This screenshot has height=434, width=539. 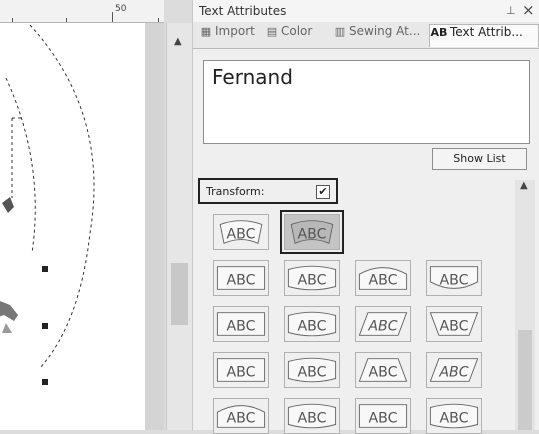 I want to click on text-input: Fernand, so click(x=366, y=102).